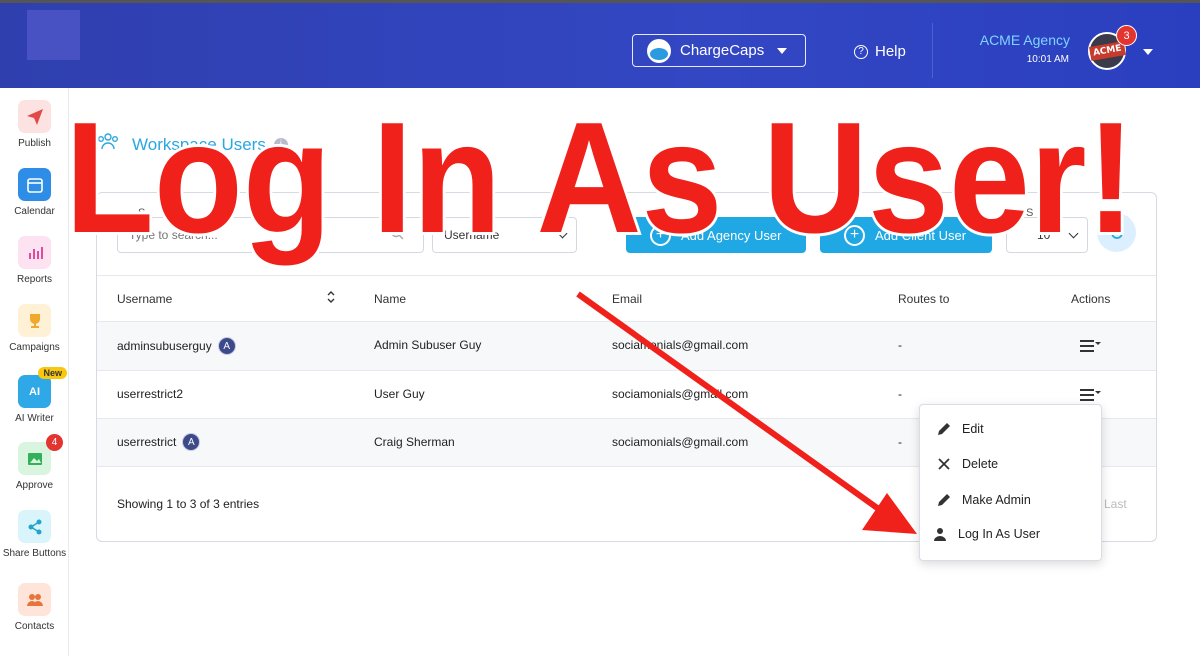 The height and width of the screenshot is (656, 1200). What do you see at coordinates (331, 298) in the screenshot?
I see `sort-icon` at bounding box center [331, 298].